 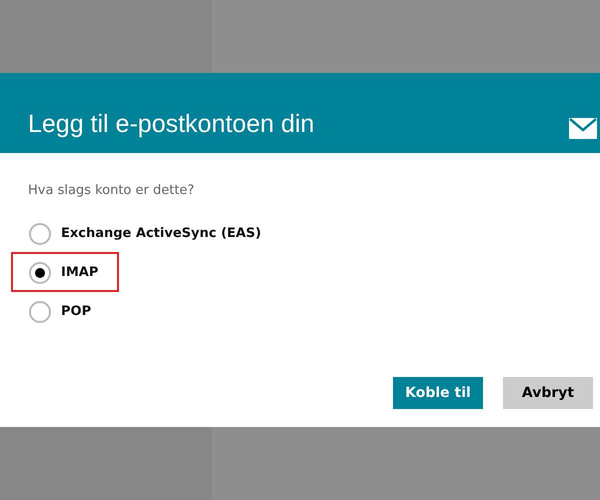 I want to click on mail-icon, so click(x=583, y=128).